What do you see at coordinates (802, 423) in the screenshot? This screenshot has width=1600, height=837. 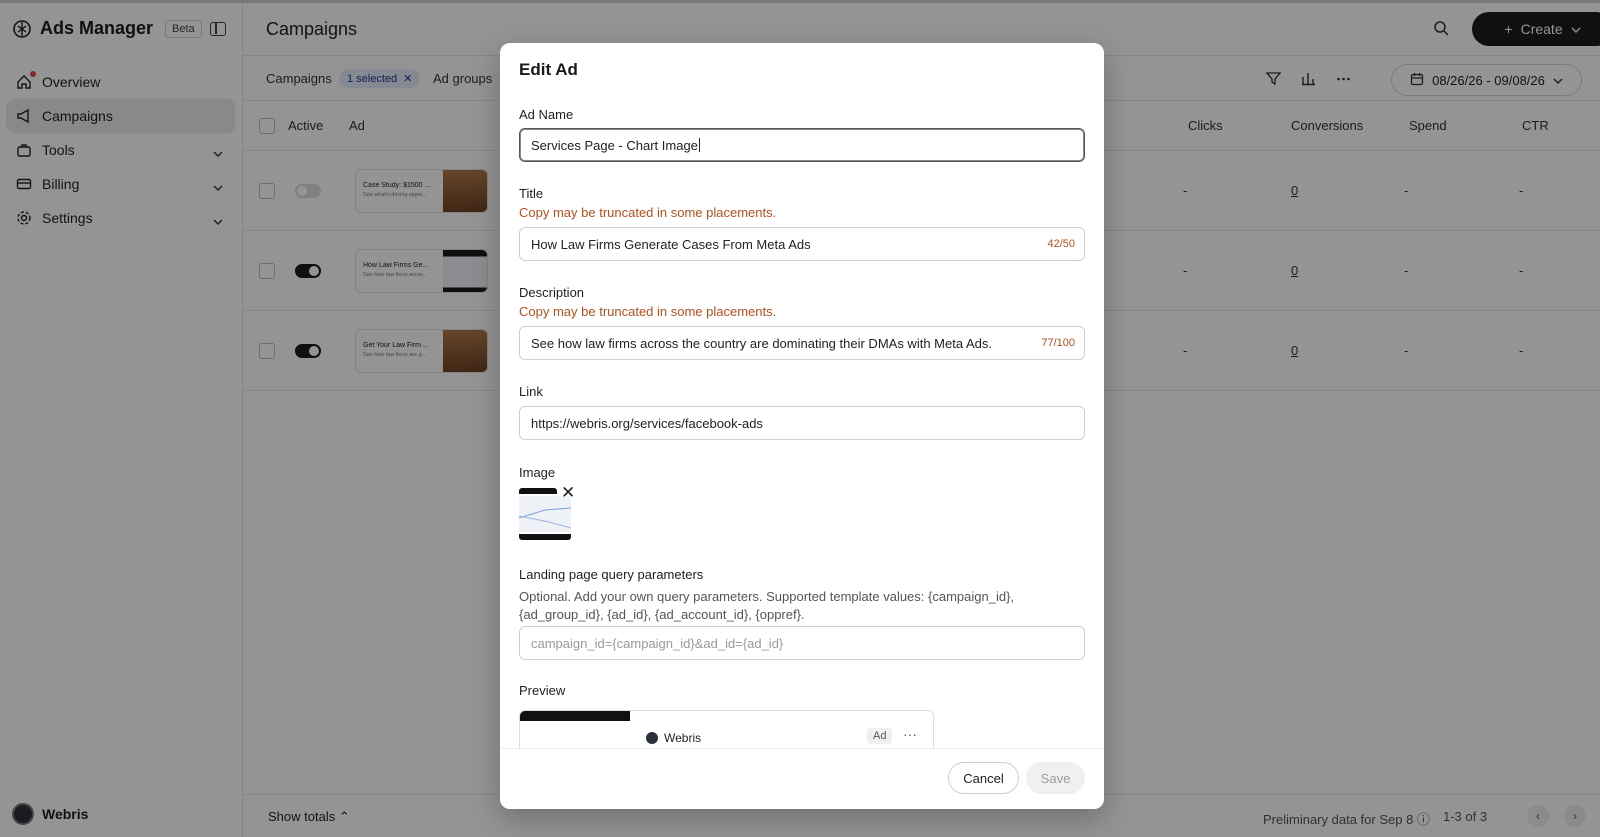 I see `link-input: https://webris.org/services/facebook-ads` at bounding box center [802, 423].